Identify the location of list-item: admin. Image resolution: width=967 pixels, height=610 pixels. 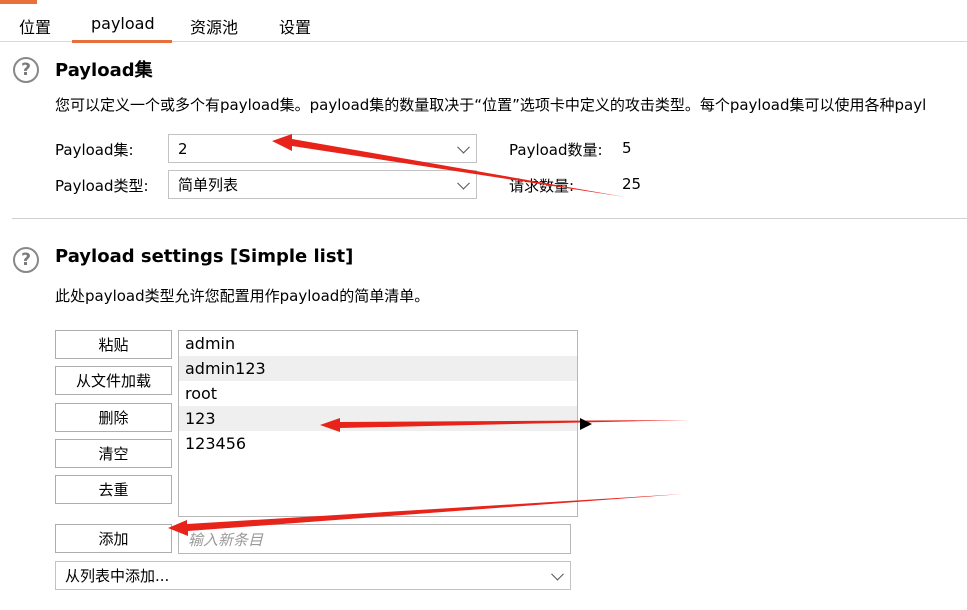
(378, 343).